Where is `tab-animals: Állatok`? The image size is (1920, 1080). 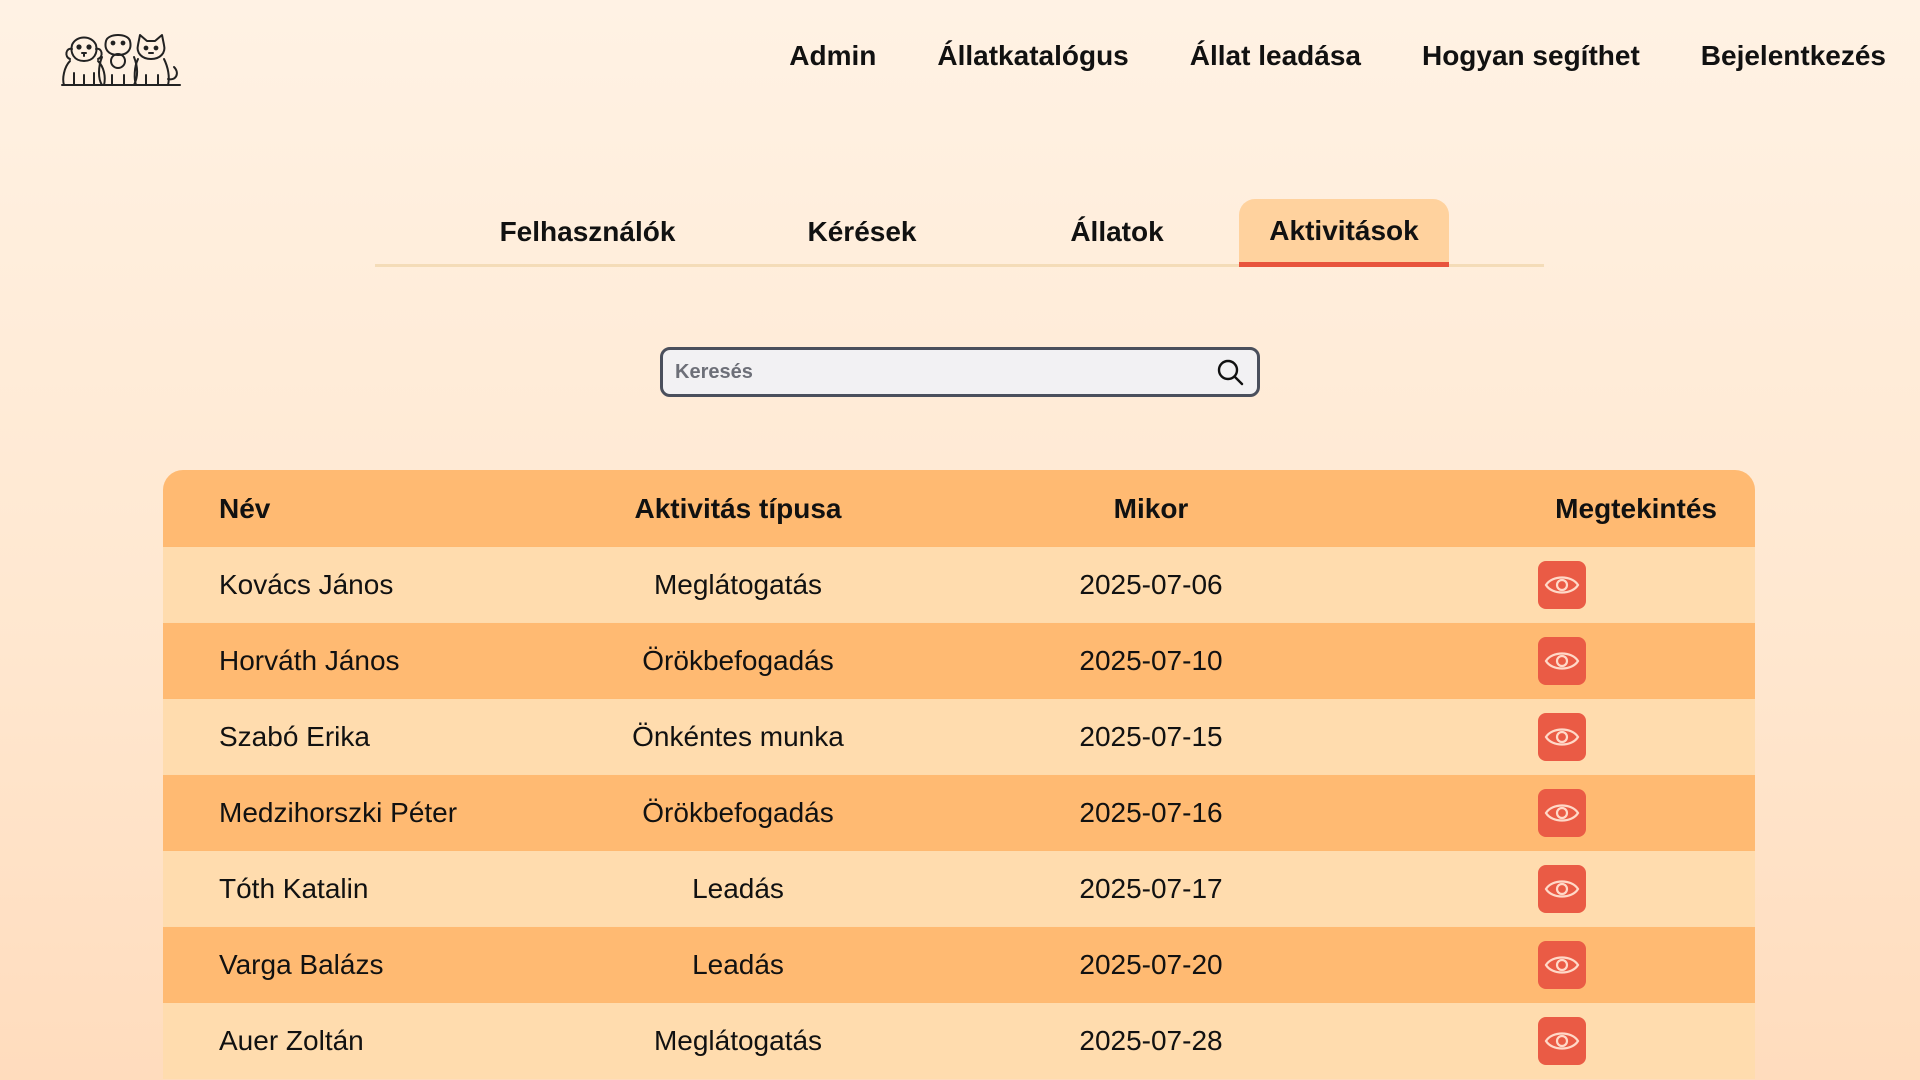
tab-animals: Állatok is located at coordinates (1117, 232).